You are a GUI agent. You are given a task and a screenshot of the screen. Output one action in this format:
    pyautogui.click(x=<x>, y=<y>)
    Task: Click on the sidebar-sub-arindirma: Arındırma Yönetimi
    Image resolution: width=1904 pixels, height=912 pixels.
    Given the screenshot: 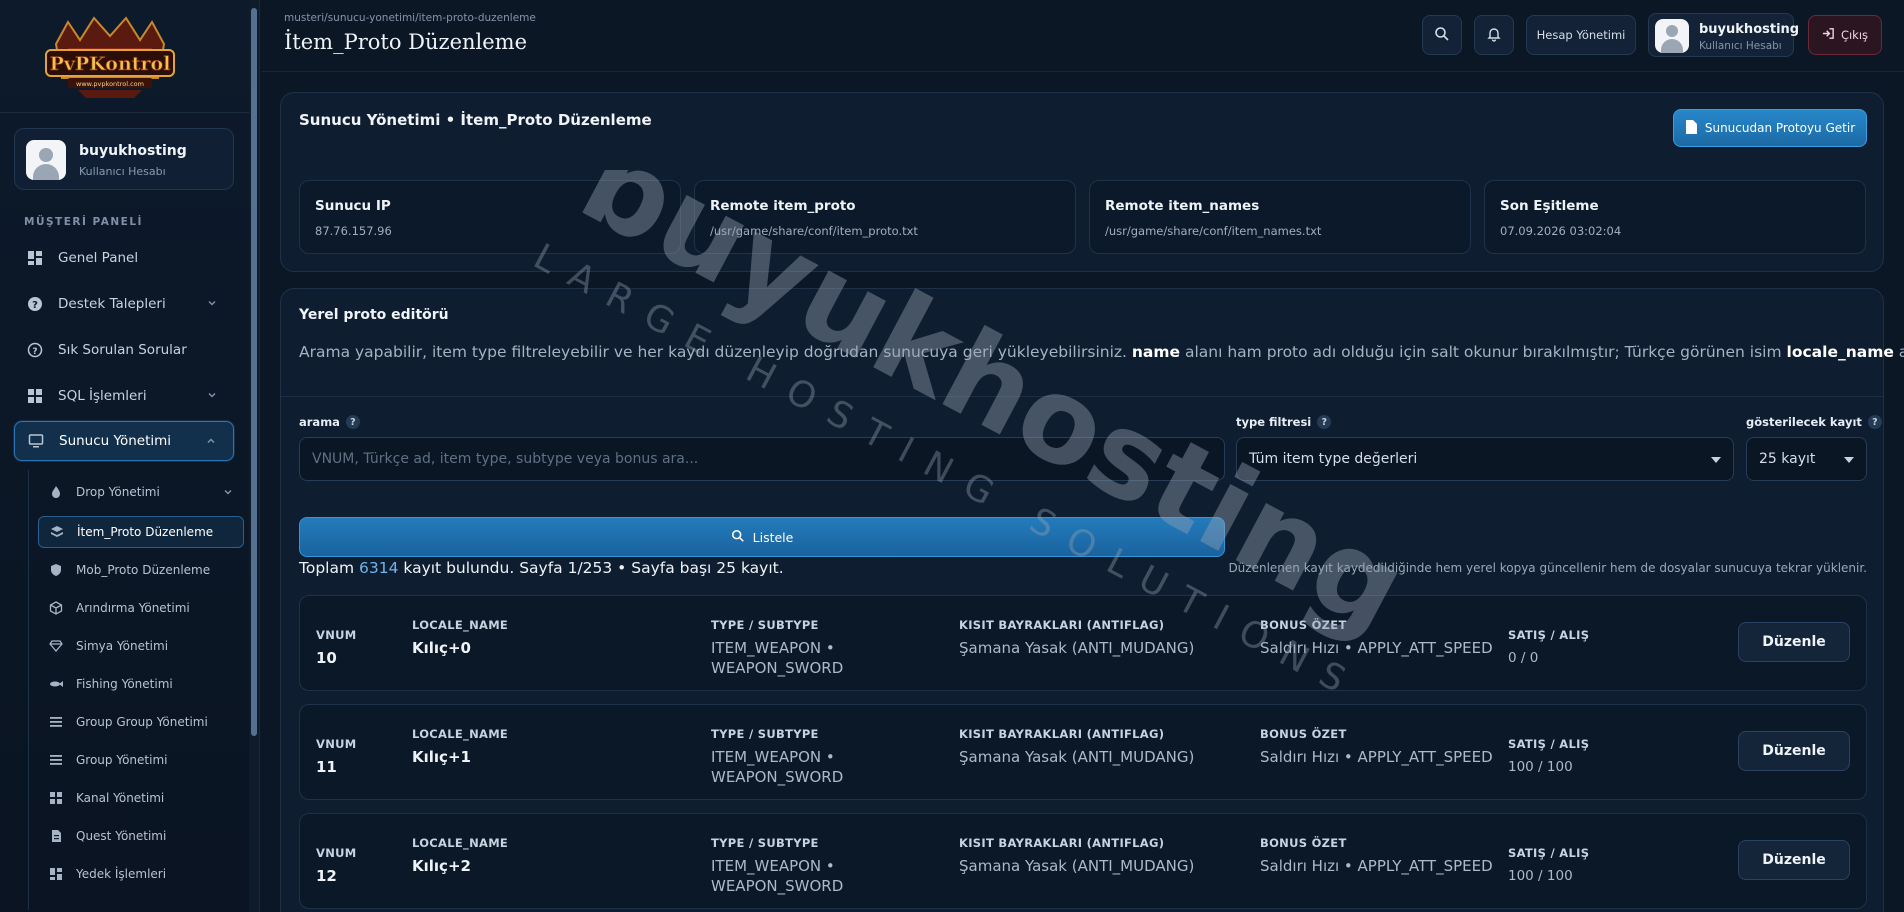 What is the action you would take?
    pyautogui.click(x=141, y=608)
    